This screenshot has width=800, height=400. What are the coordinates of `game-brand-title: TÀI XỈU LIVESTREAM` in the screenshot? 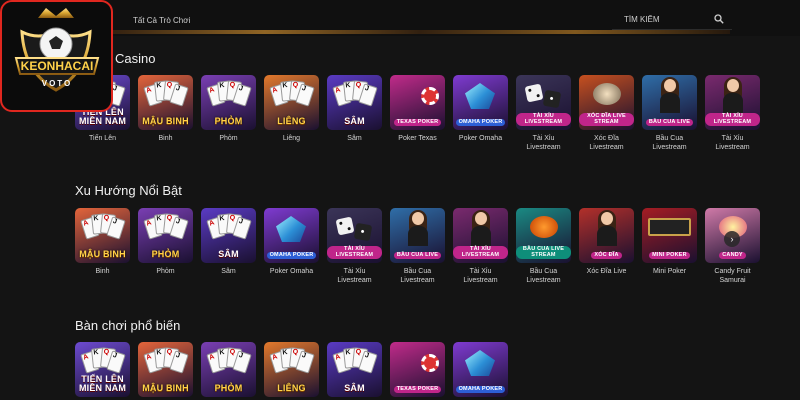 It's located at (480, 252).